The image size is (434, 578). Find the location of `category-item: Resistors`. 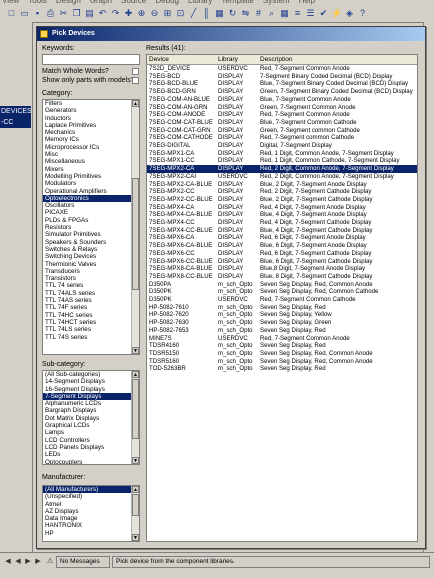

category-item: Resistors is located at coordinates (87, 227).